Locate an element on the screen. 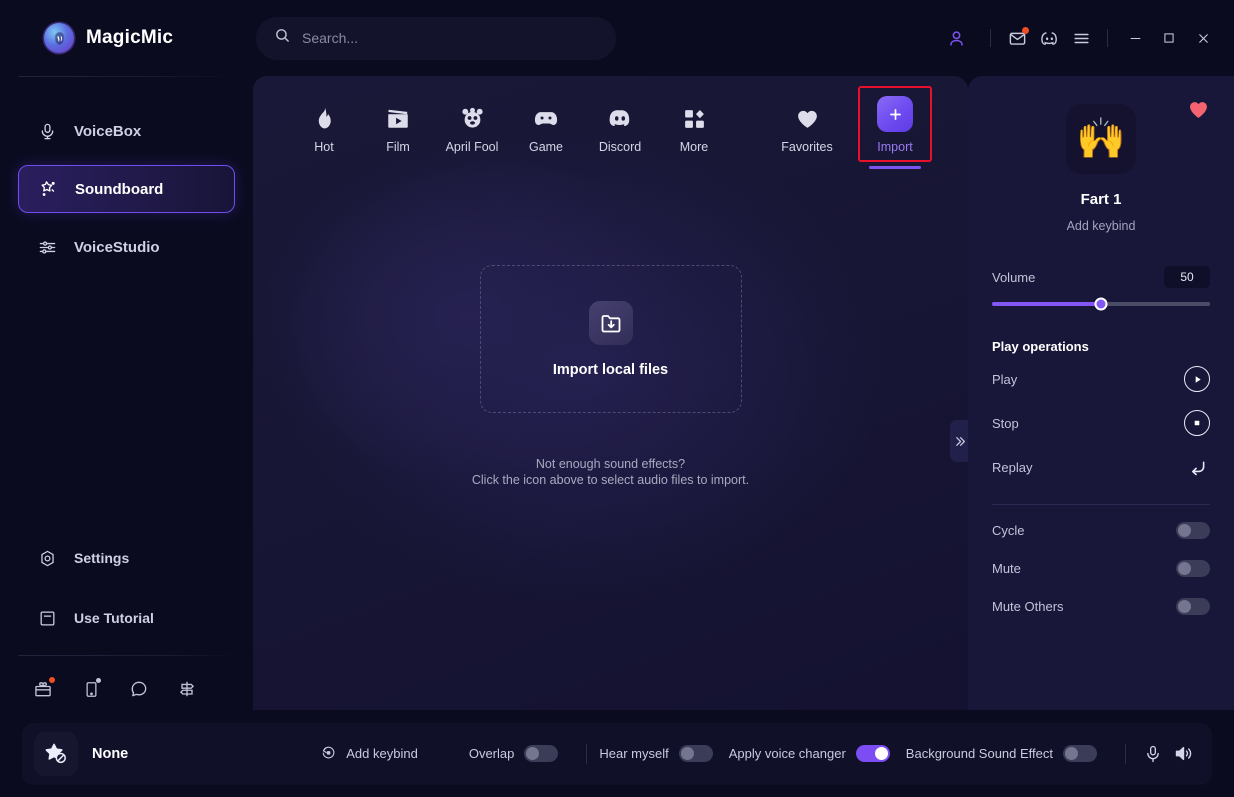 The image size is (1234, 797). tab-hot: Hot is located at coordinates (324, 124).